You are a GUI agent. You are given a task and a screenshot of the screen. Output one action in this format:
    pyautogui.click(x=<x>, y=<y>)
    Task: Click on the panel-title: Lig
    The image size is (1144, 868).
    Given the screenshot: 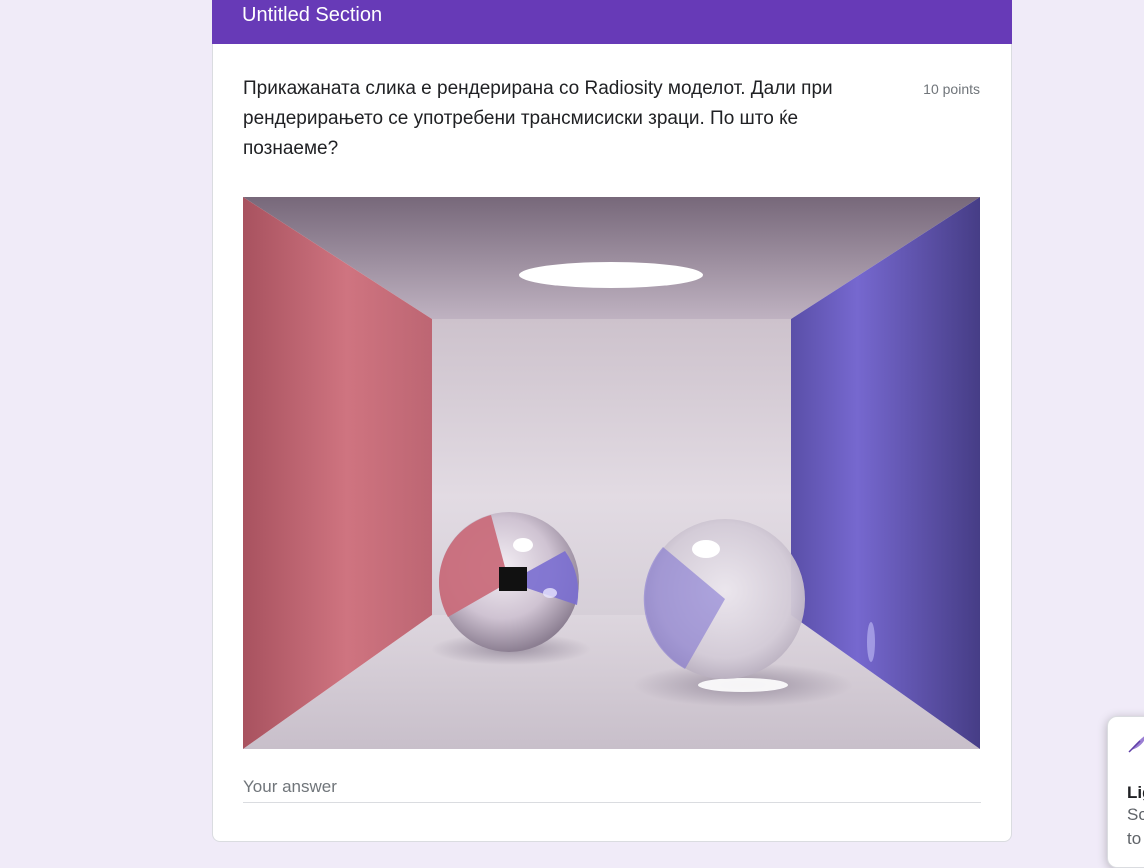 What is the action you would take?
    pyautogui.click(x=1135, y=792)
    